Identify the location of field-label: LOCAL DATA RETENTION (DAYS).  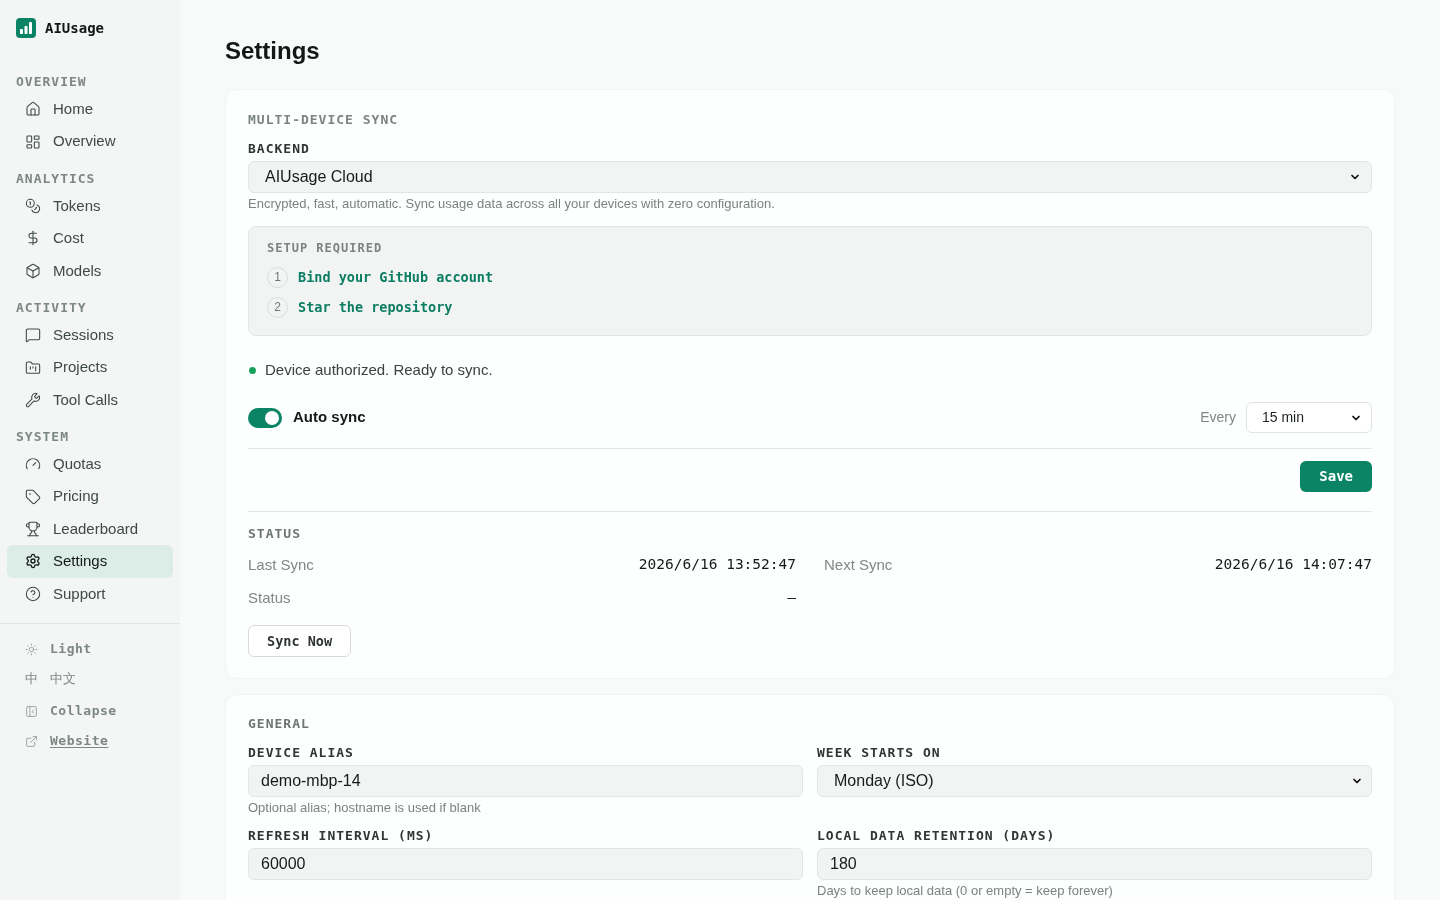
(937, 836).